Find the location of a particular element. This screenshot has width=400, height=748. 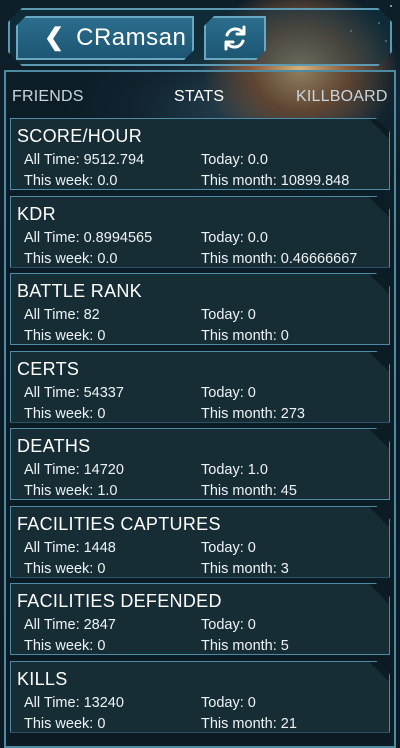

top-bar: ❮ CRamsan is located at coordinates (200, 37).